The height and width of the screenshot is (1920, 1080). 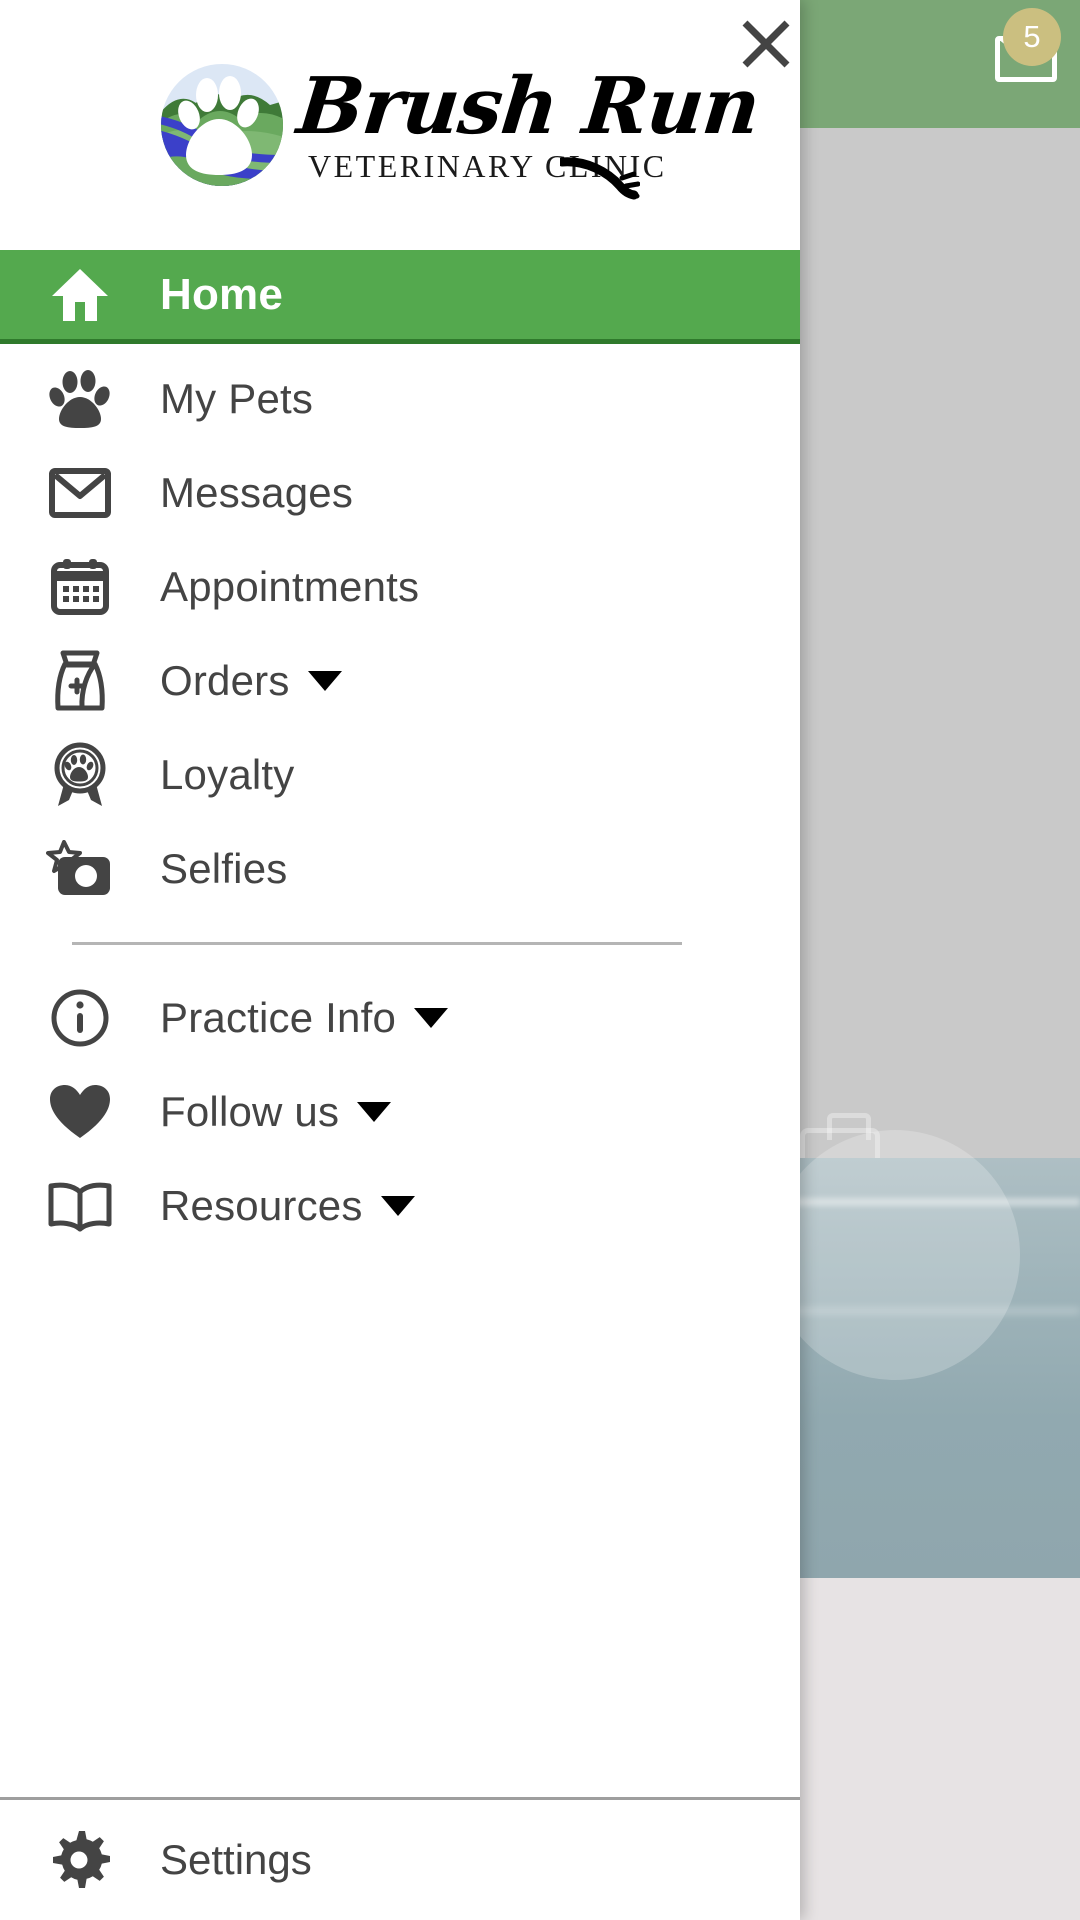 I want to click on paw-icon, so click(x=80, y=399).